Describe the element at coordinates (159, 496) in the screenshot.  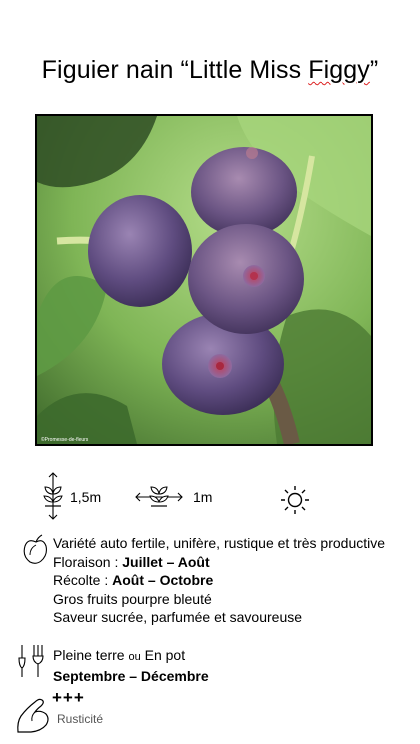
I see `width-icon` at that location.